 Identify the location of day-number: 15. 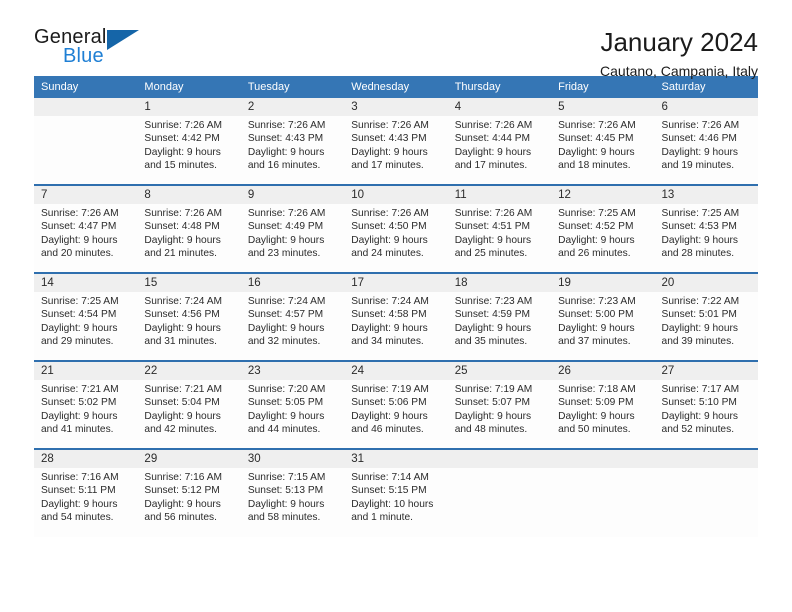
(189, 282).